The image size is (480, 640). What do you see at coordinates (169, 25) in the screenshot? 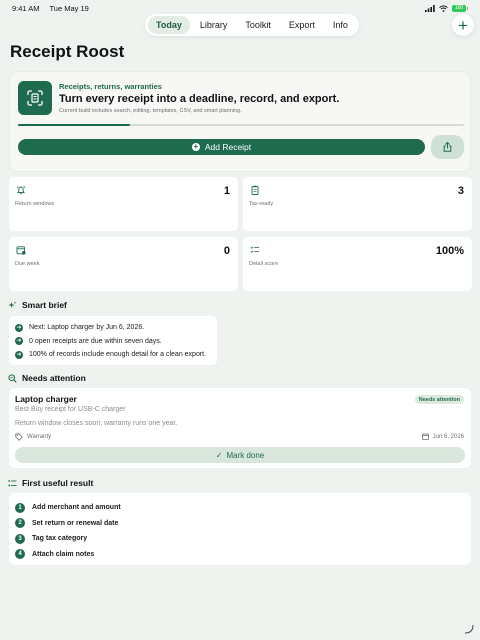
I see `tab-today: Today` at bounding box center [169, 25].